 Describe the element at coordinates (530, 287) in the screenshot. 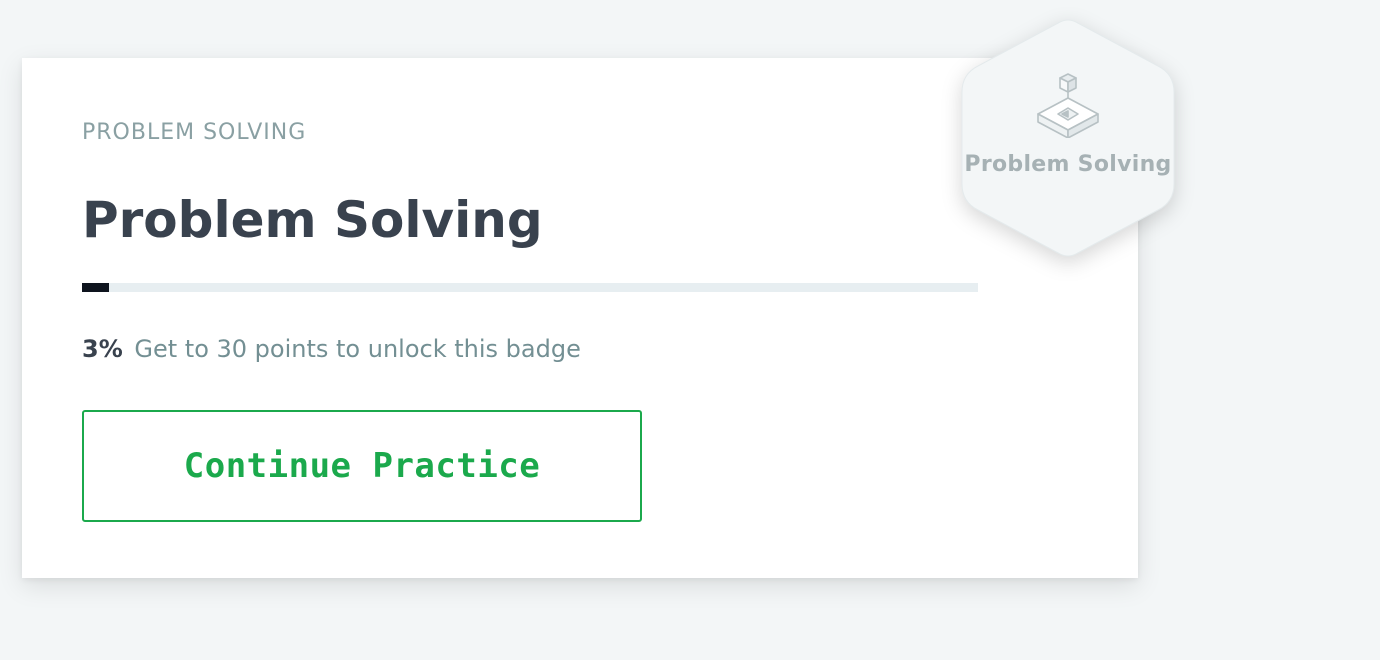

I see `progress-bar` at that location.